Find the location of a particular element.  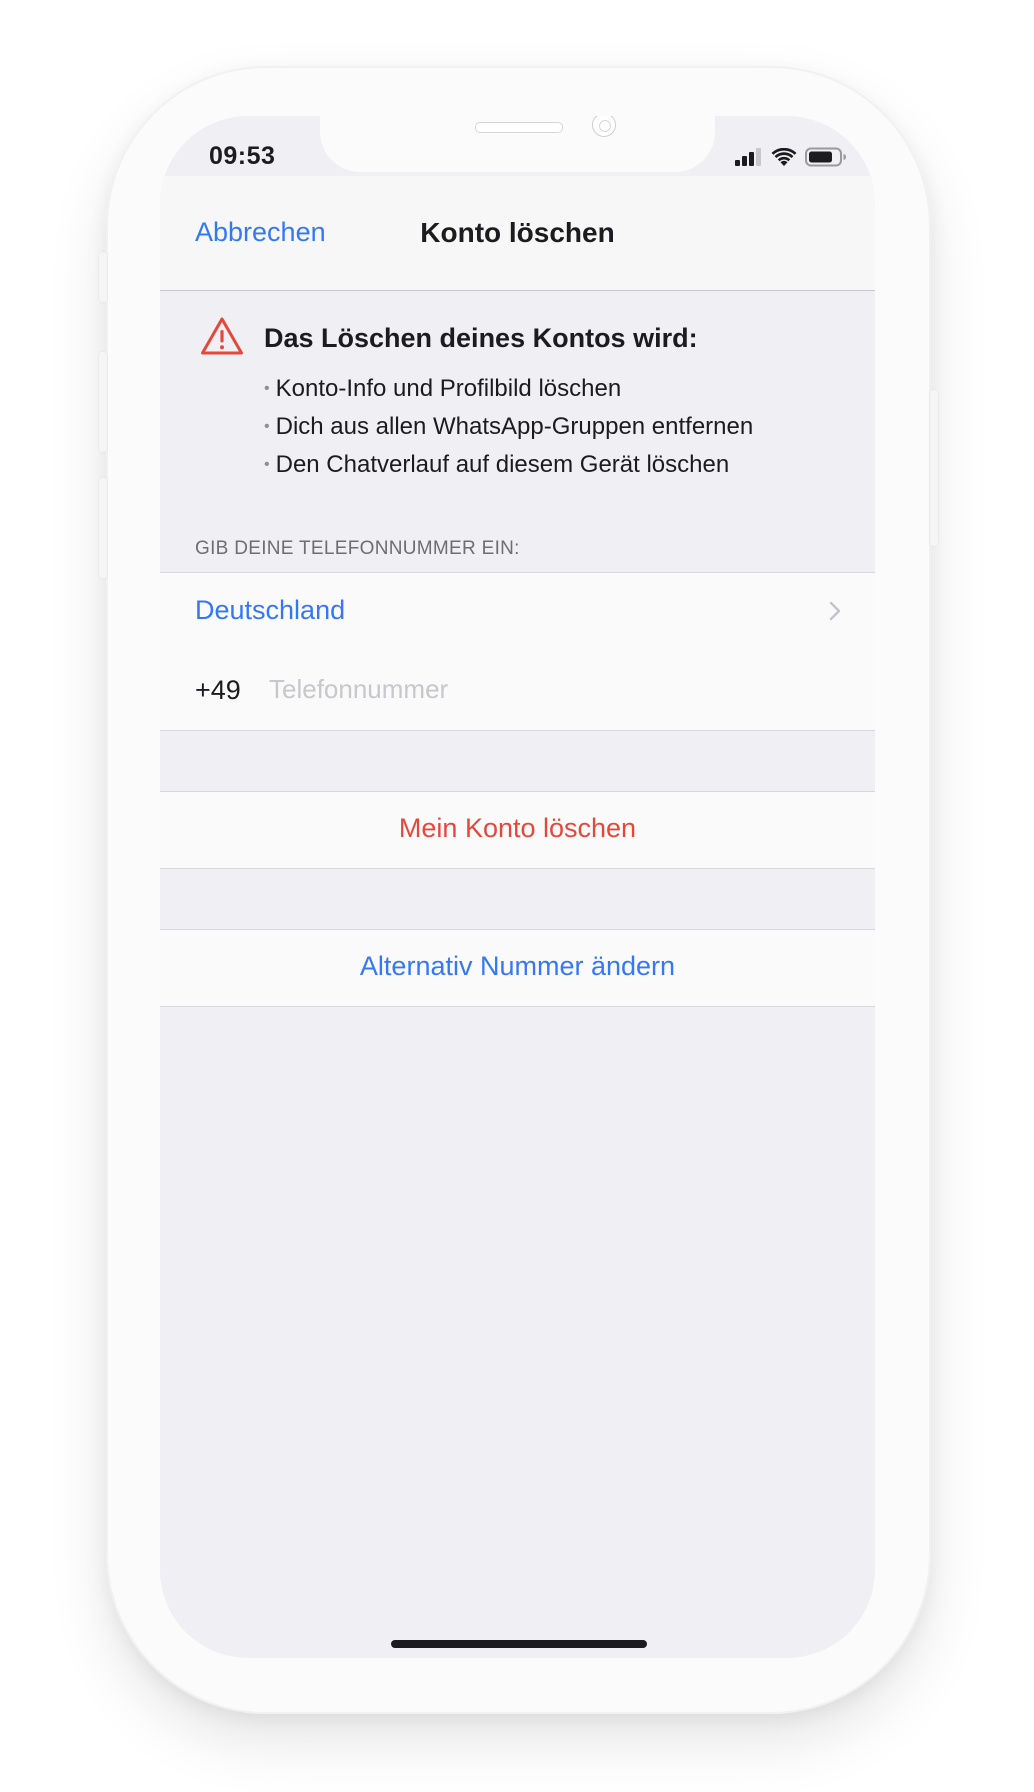

side-button-volume-down is located at coordinates (103, 528).